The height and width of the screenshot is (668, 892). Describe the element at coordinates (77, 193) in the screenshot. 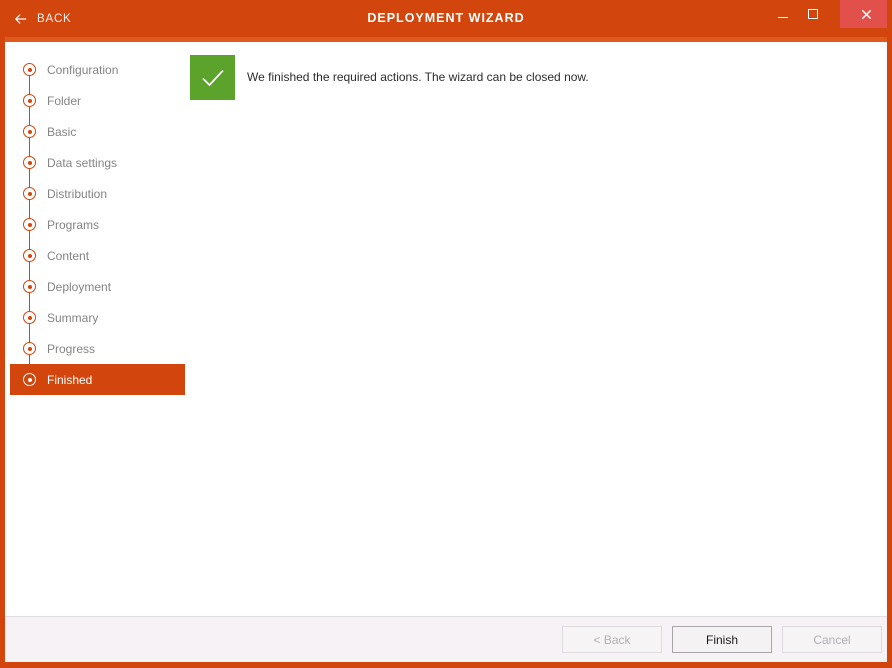

I see `sidebar-item-label: Distribution` at that location.